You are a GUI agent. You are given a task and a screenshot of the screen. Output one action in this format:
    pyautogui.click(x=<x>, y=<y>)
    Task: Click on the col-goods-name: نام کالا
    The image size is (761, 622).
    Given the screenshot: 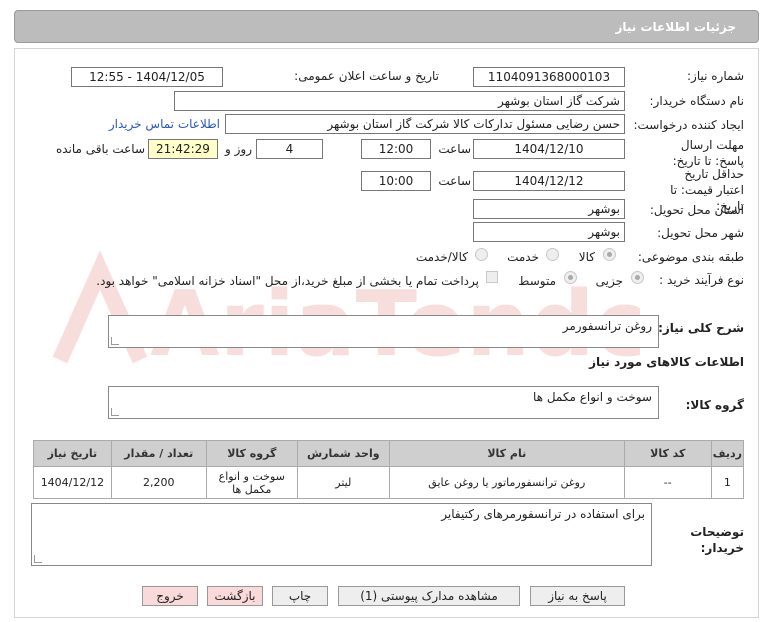 What is the action you would take?
    pyautogui.click(x=506, y=453)
    